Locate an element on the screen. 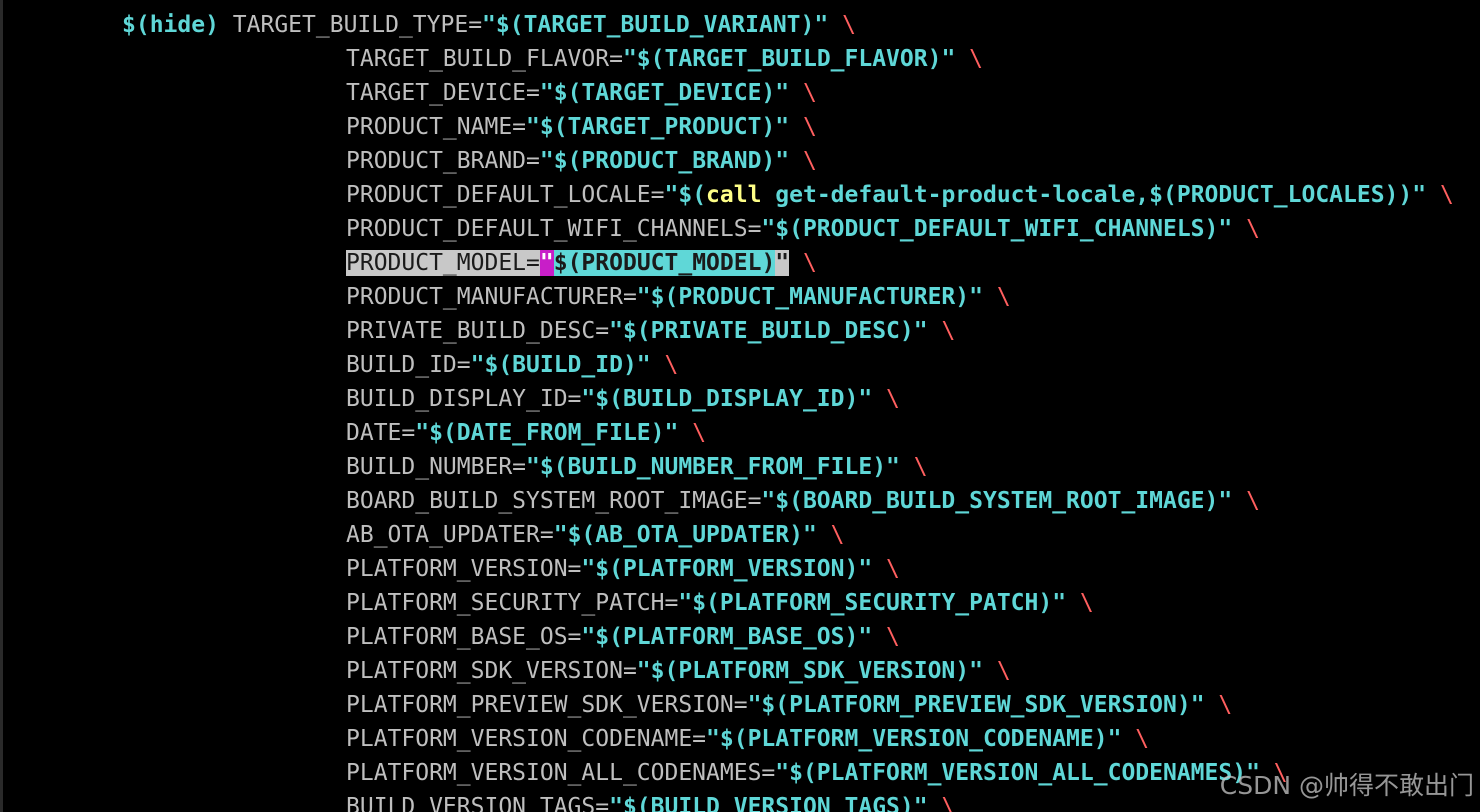 The height and width of the screenshot is (812, 1480). variable-value: "$(PLATFORM_SECURITY_PATCH)" is located at coordinates (872, 603).